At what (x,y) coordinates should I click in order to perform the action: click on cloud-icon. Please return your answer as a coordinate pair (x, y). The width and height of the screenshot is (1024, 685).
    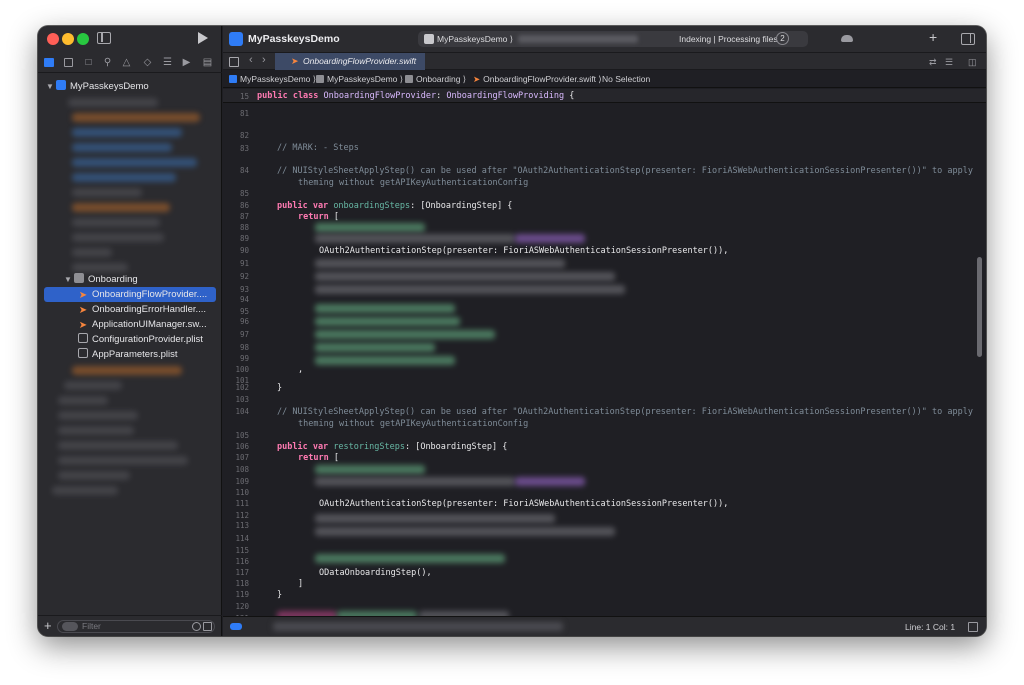
    Looking at the image, I should click on (847, 38).